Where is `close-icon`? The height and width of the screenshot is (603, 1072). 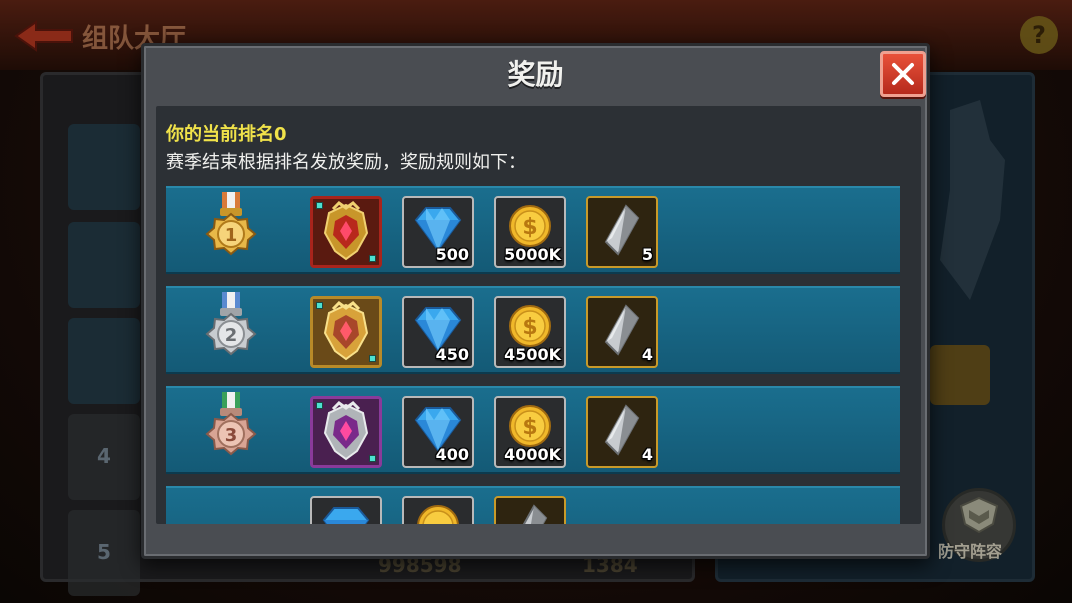
close-icon is located at coordinates (903, 74).